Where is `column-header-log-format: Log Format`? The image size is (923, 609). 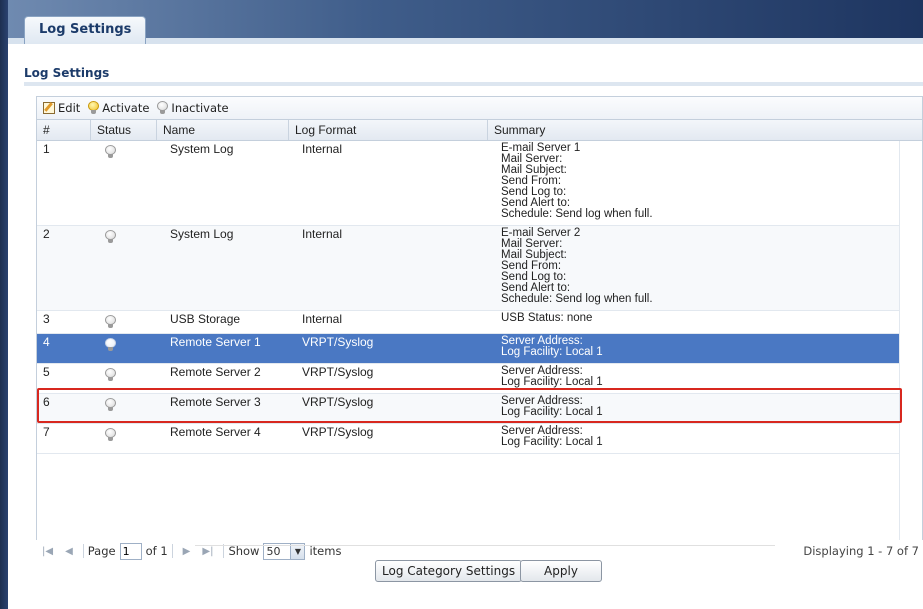 column-header-log-format: Log Format is located at coordinates (388, 130).